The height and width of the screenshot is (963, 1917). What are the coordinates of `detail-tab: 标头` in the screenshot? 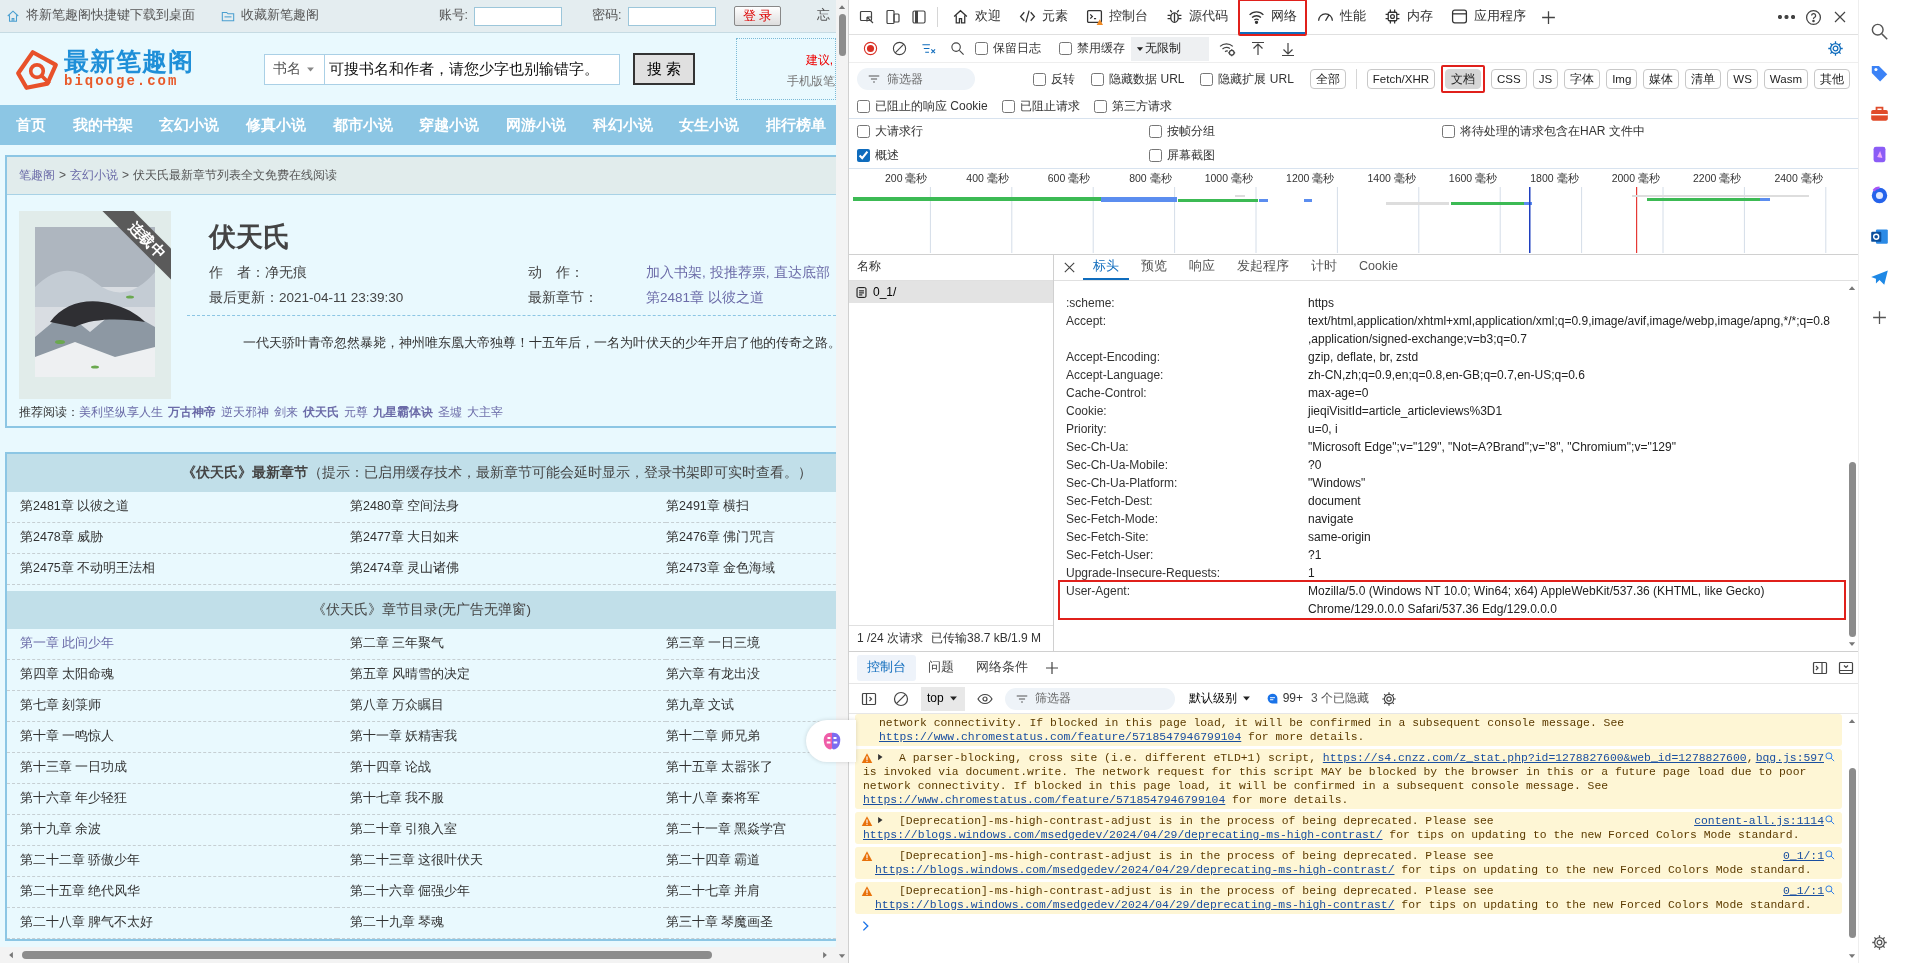 It's located at (1106, 267).